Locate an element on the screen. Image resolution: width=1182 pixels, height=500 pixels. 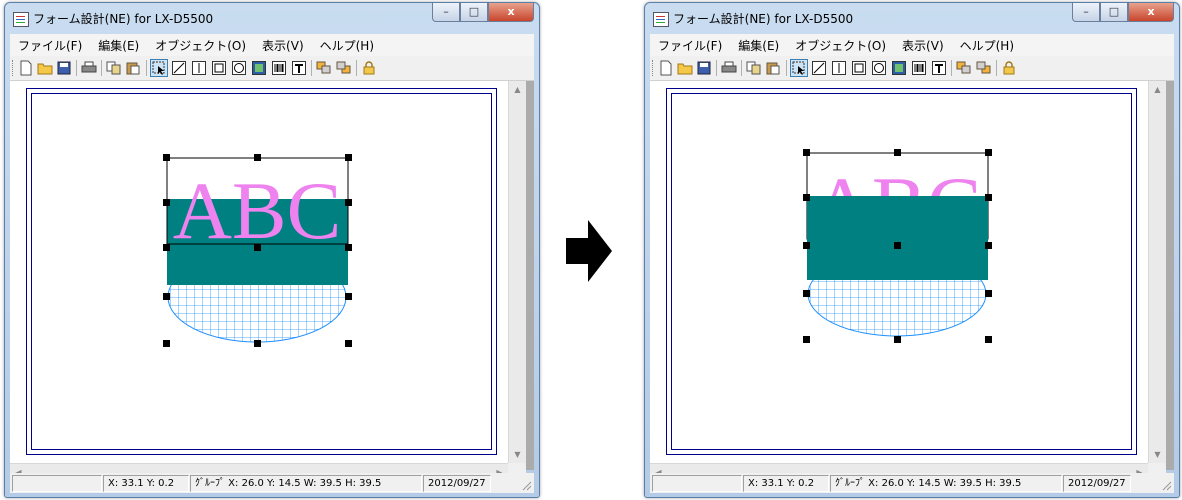
menu-bar: ファイル(F) 編集(E) オブジェクト(O) 表示(V) ヘルプ(H) is located at coordinates (272, 45).